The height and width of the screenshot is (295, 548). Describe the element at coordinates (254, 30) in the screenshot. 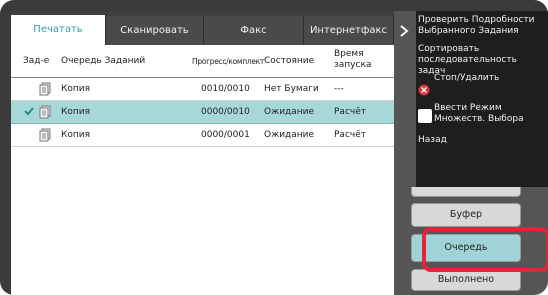

I see `tab-fax: Факс` at that location.